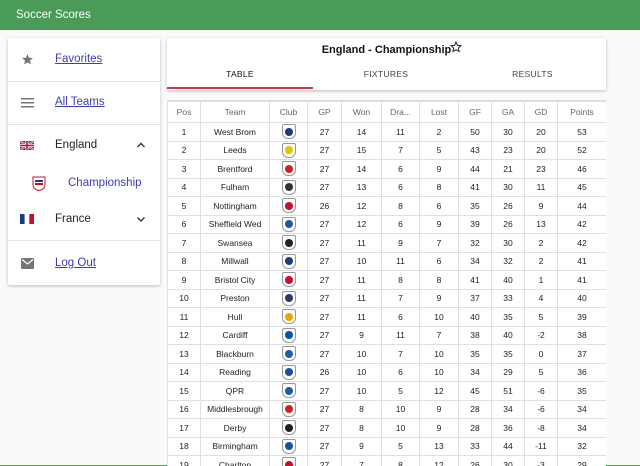  I want to click on tab-fixtures: FIXTURES, so click(386, 78).